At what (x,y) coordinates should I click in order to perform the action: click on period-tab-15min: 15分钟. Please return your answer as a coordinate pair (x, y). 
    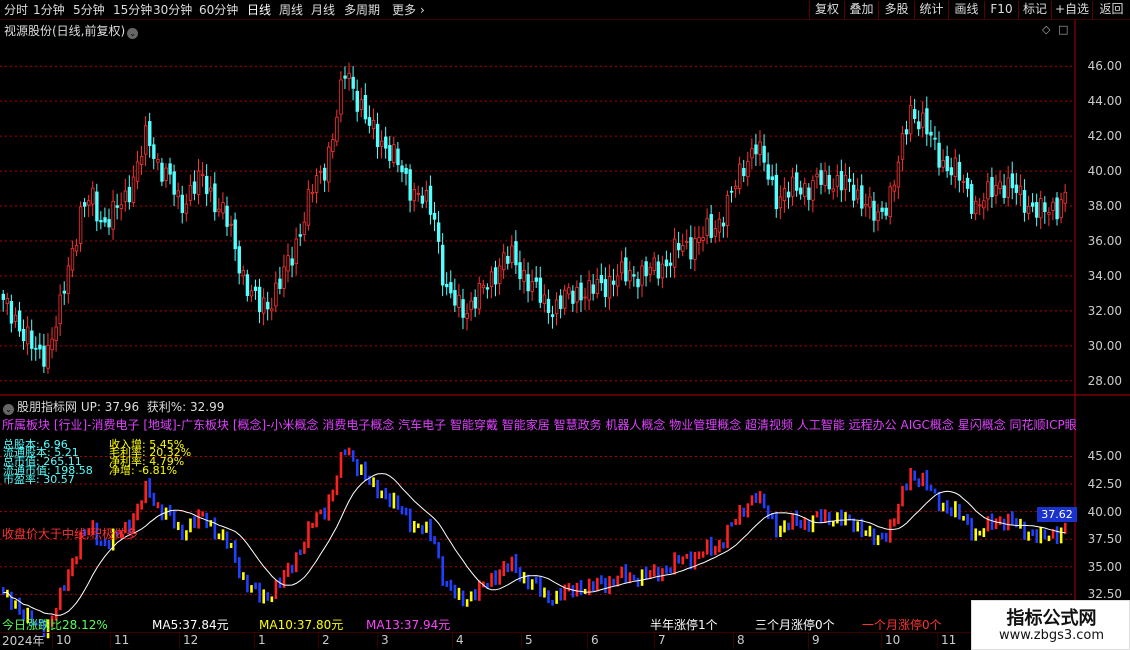
    Looking at the image, I should click on (132, 10).